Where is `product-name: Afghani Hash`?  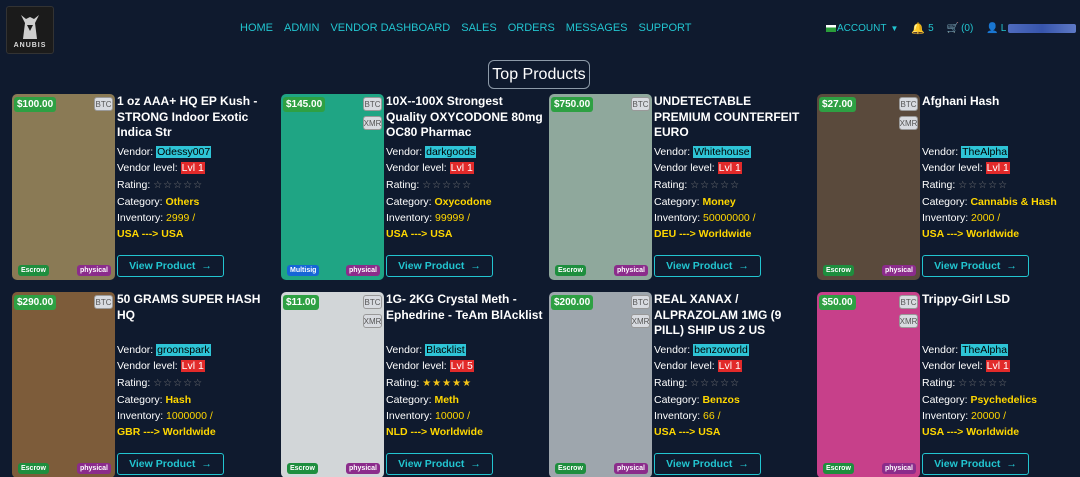
product-name: Afghani Hash is located at coordinates (1000, 119).